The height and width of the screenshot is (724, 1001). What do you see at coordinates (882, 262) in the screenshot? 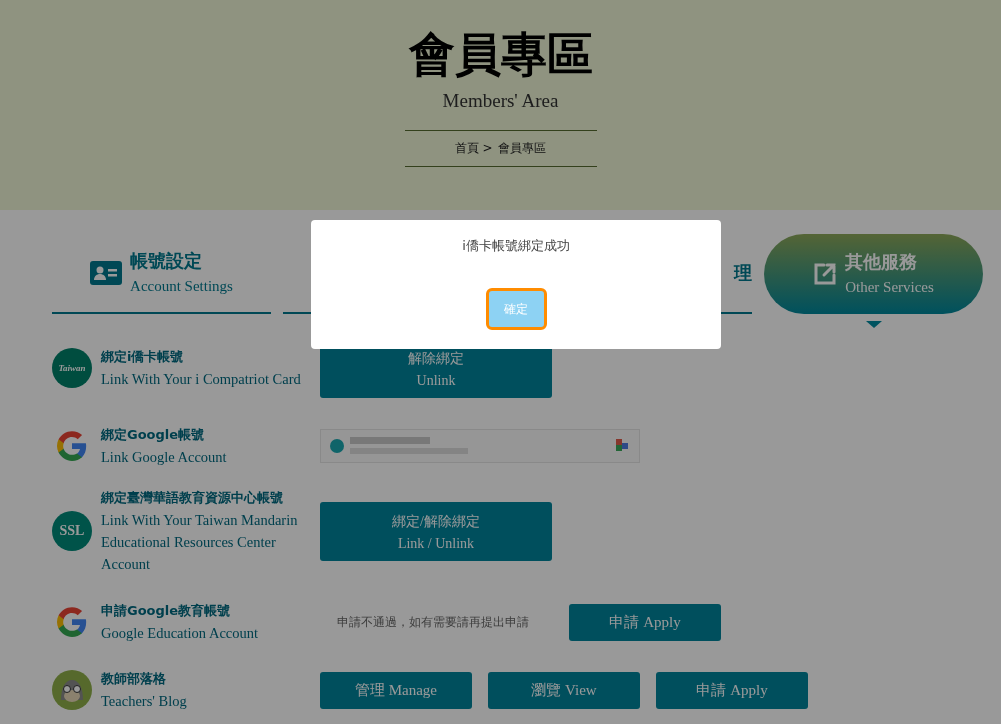
I see `tab-title: 其他服務` at bounding box center [882, 262].